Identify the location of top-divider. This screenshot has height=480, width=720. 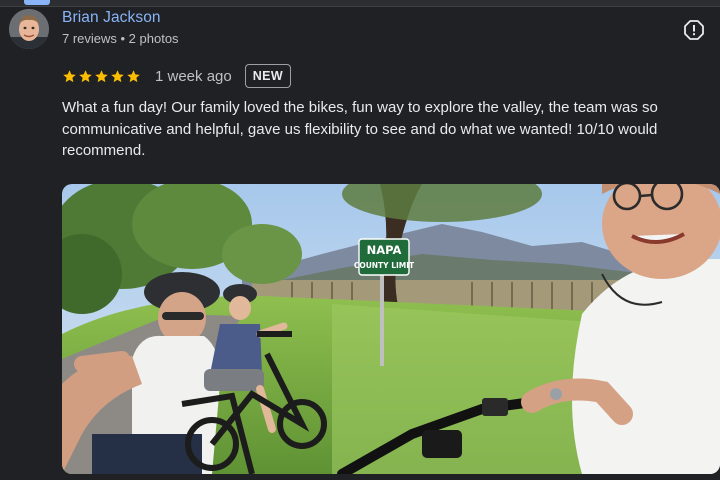
(360, 3).